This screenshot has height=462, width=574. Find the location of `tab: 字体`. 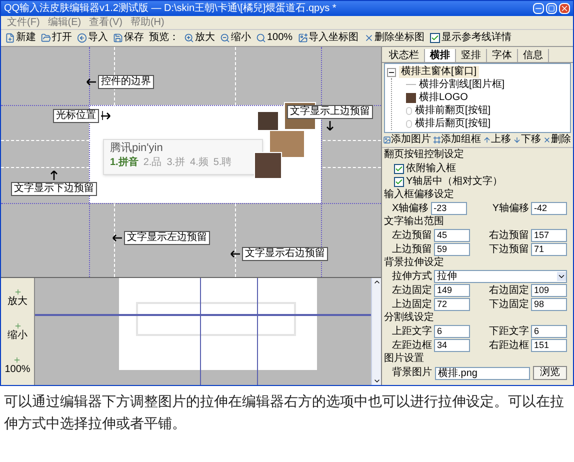

tab: 字体 is located at coordinates (502, 55).